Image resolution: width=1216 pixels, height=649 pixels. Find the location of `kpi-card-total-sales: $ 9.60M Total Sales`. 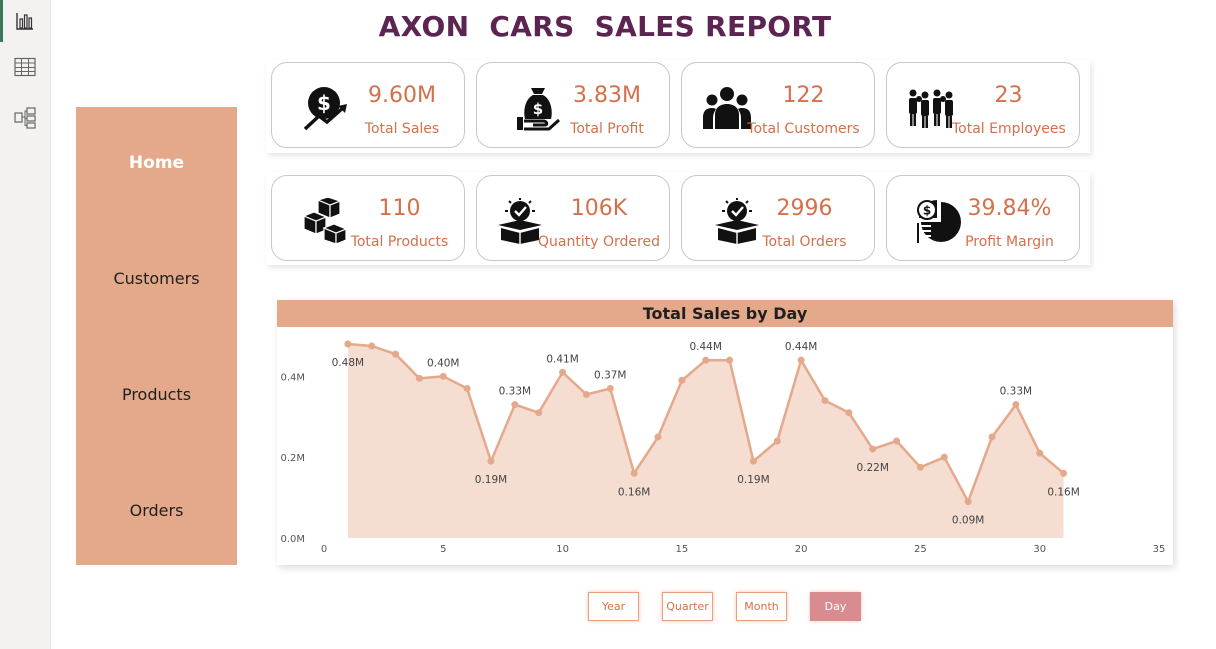

kpi-card-total-sales: $ 9.60M Total Sales is located at coordinates (368, 105).